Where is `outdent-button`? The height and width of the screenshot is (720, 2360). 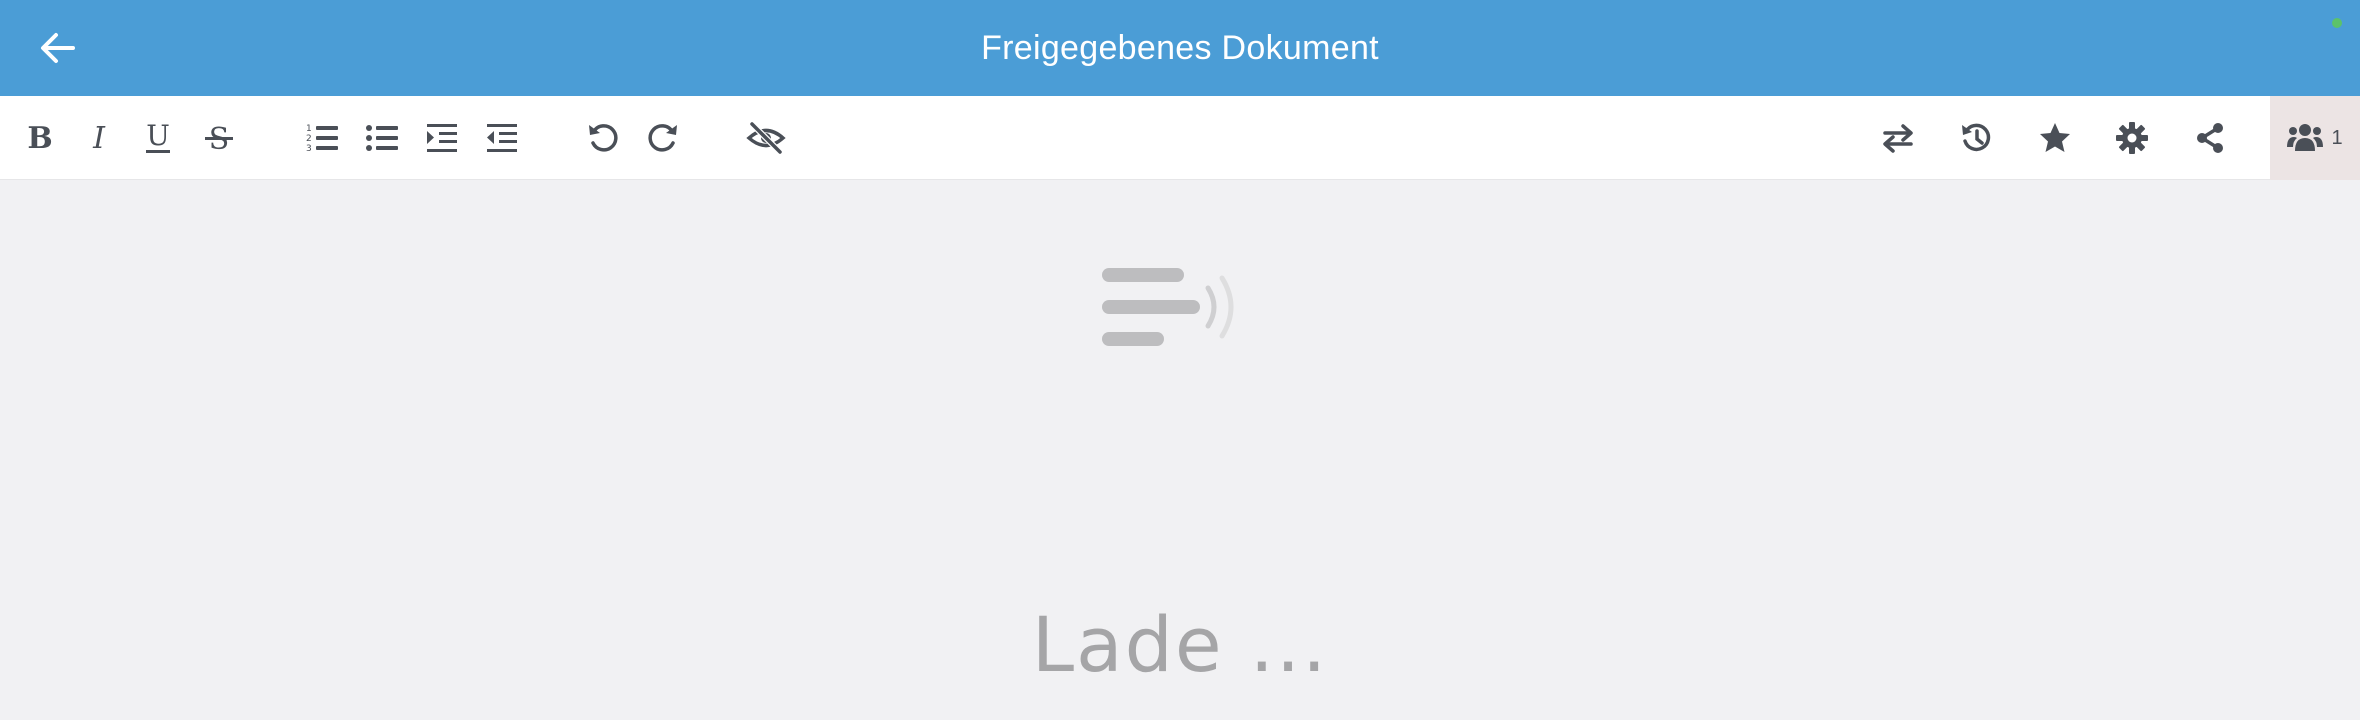 outdent-button is located at coordinates (502, 138).